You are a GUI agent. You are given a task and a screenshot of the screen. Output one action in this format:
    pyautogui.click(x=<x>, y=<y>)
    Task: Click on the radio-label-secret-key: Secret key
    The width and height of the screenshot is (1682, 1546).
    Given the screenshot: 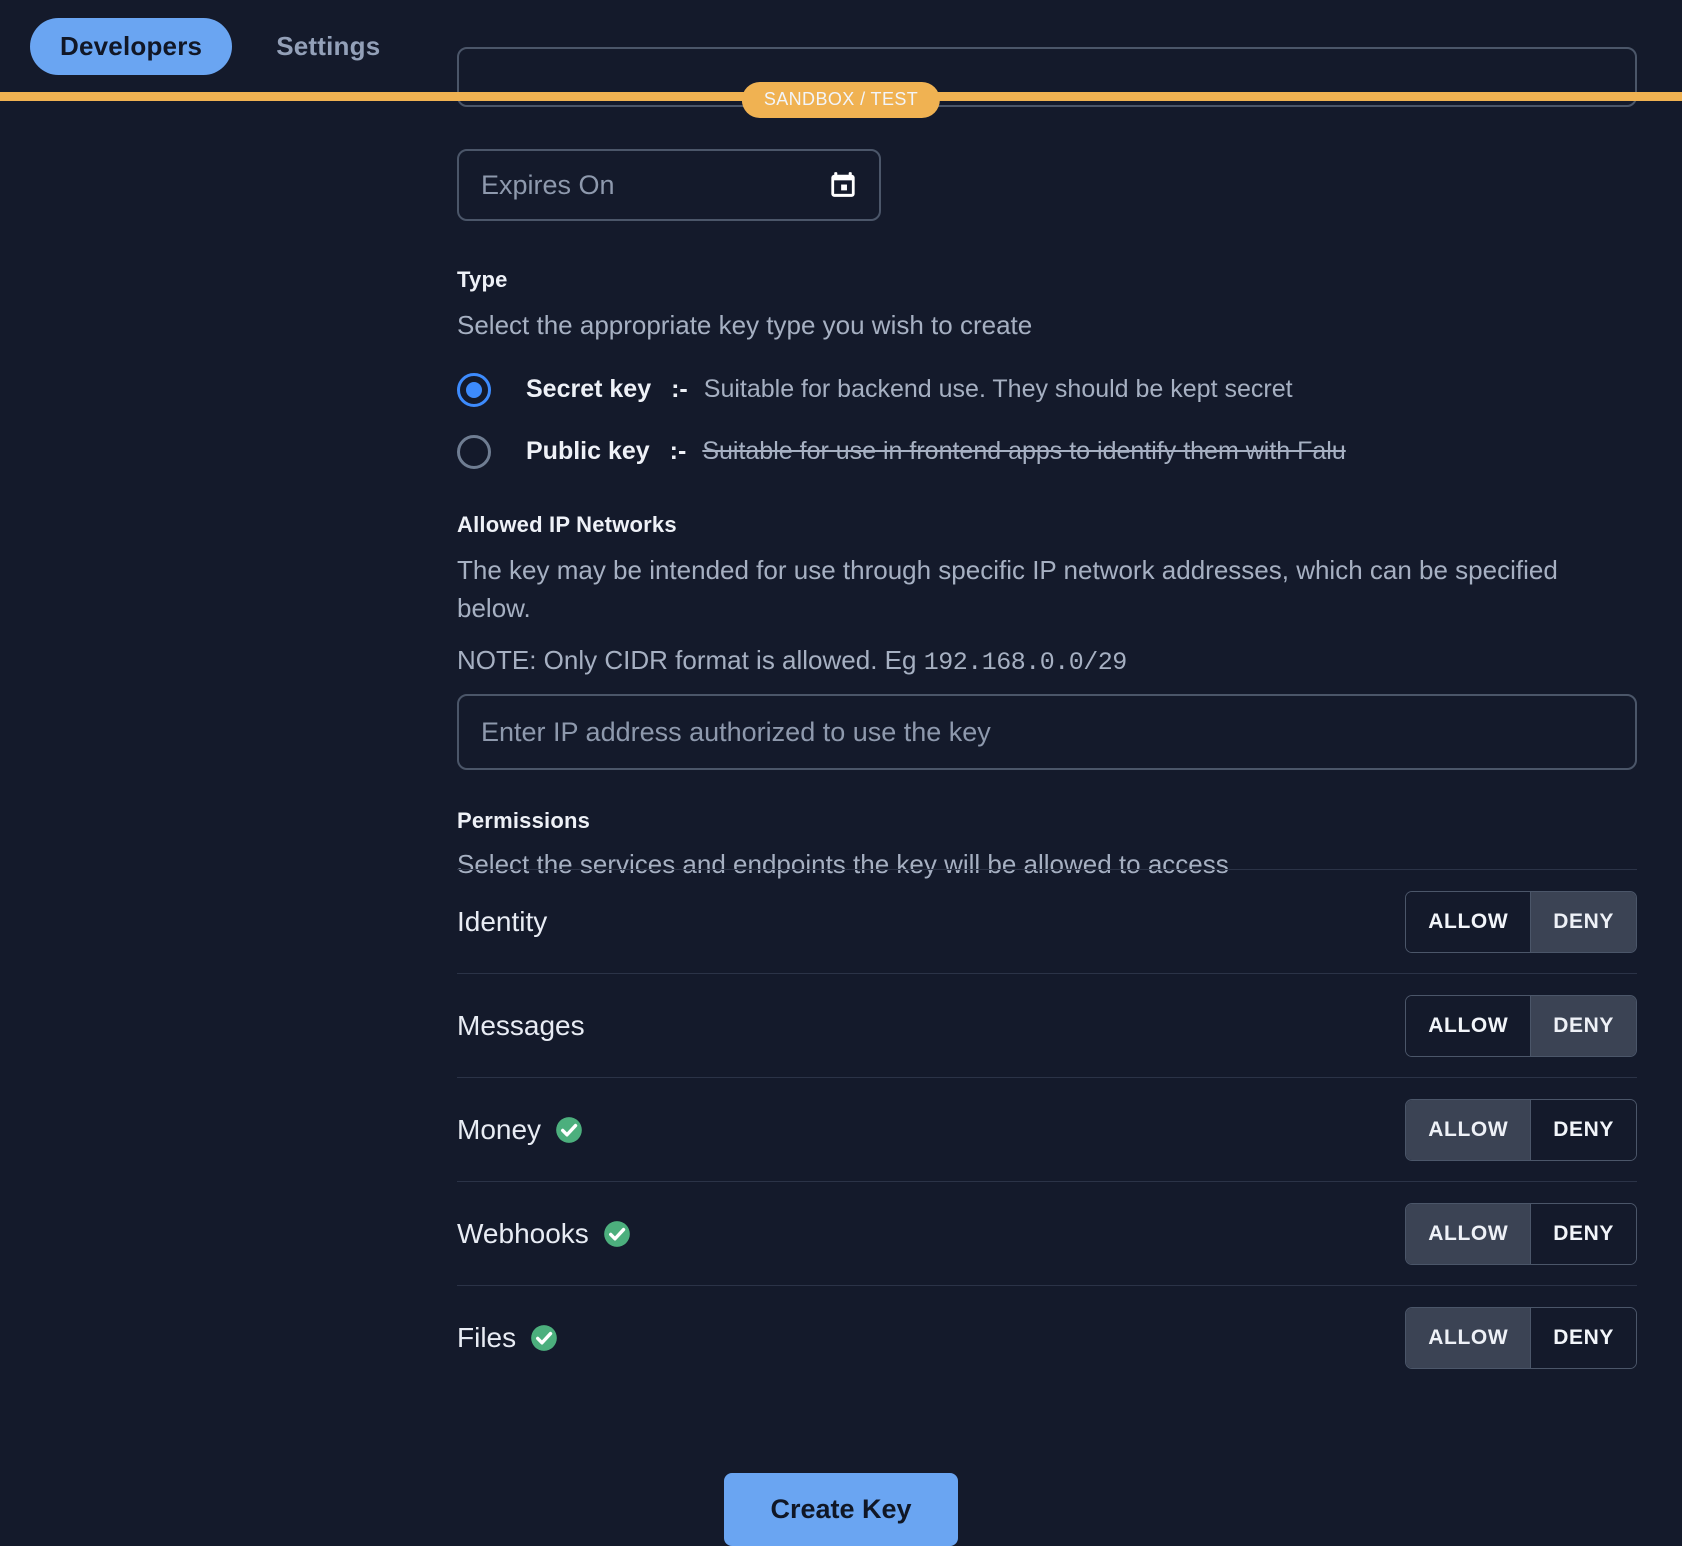 What is the action you would take?
    pyautogui.click(x=589, y=389)
    